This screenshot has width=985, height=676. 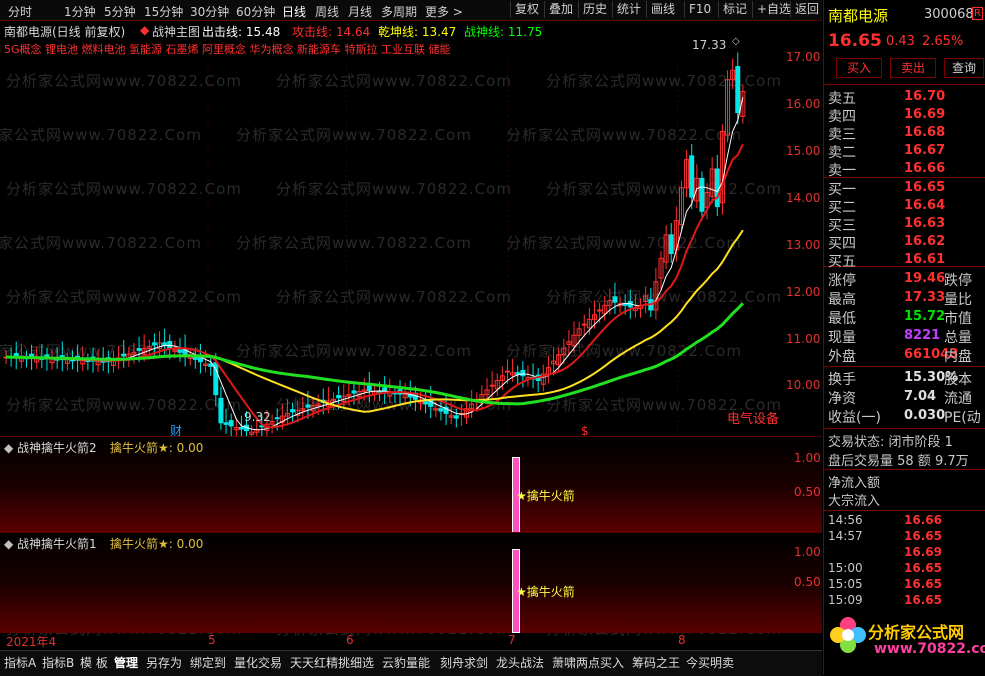 I want to click on bid-row-label: 买五, so click(x=842, y=262).